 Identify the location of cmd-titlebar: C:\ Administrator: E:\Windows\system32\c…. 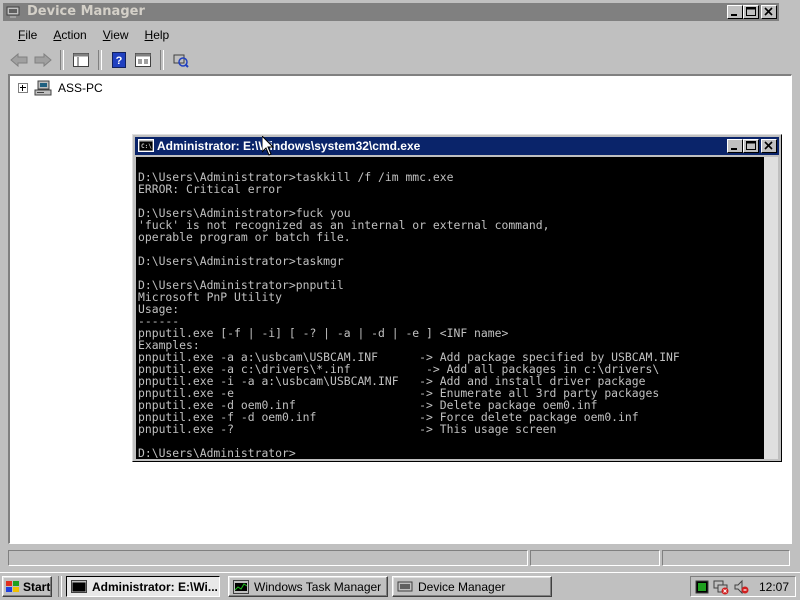
(457, 146).